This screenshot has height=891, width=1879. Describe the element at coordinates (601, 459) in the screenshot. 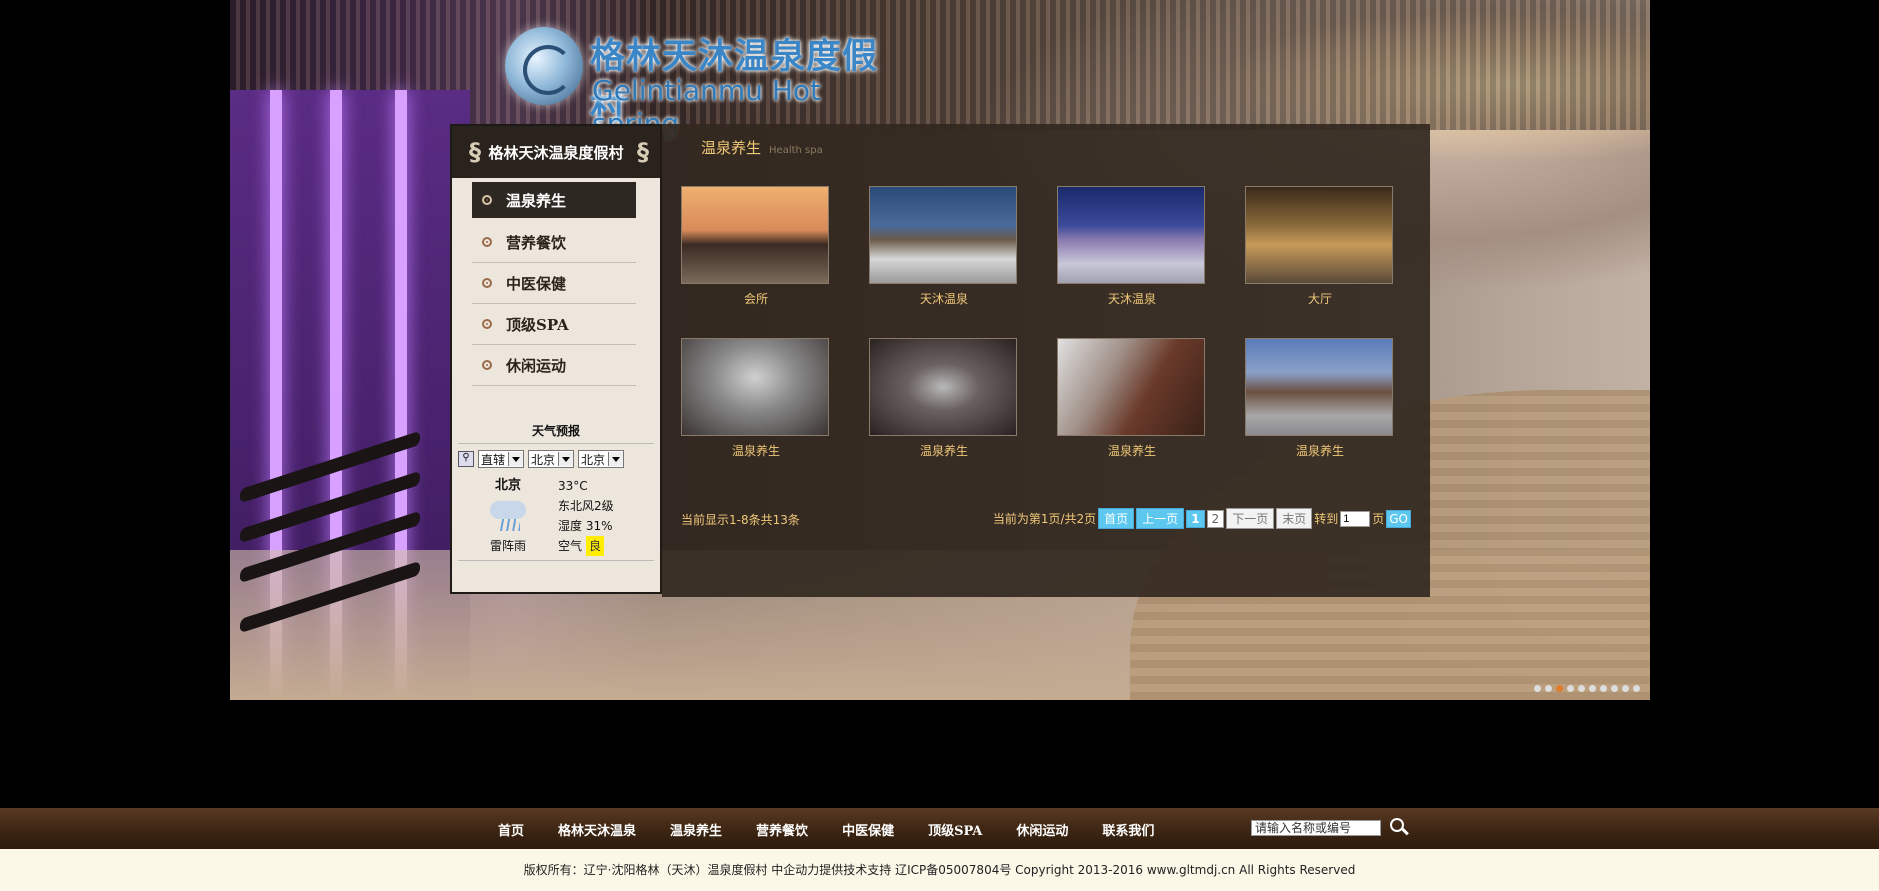

I see `district-select: 北京` at that location.